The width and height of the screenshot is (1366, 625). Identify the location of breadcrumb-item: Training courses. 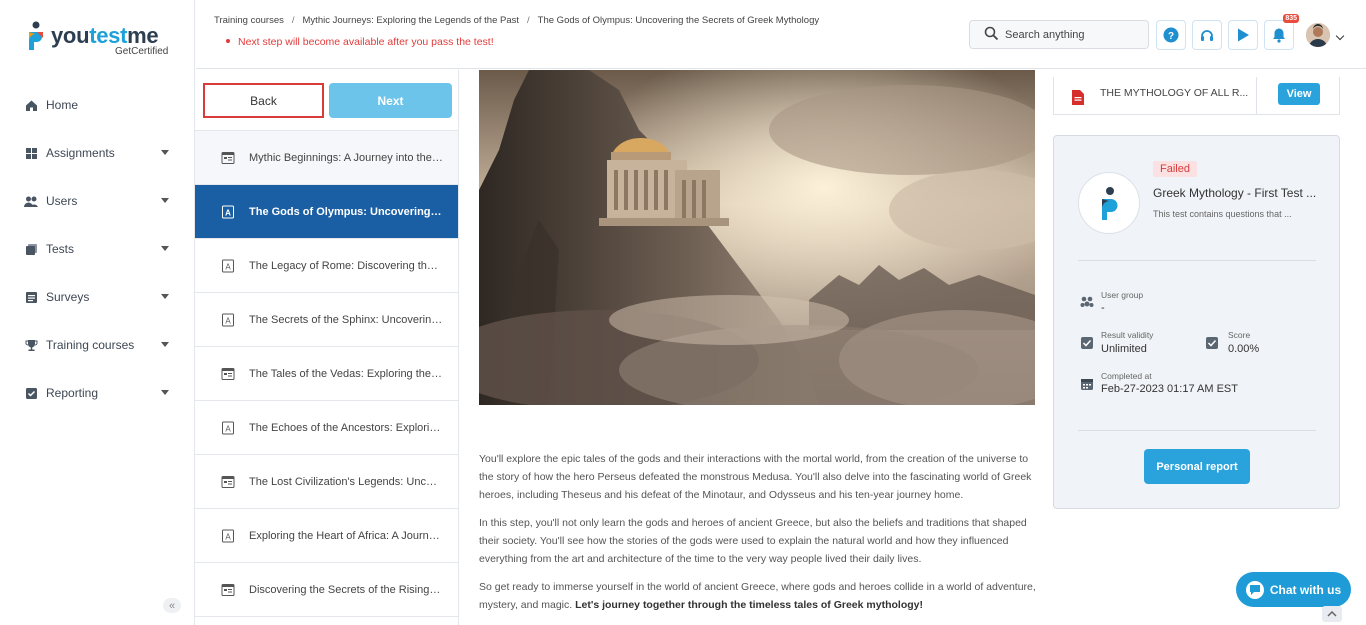
(249, 20).